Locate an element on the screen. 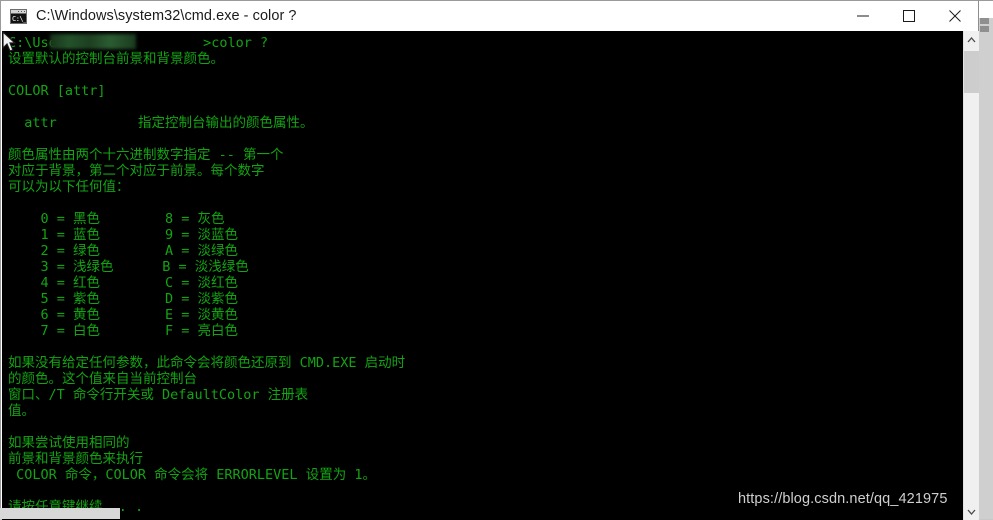 The width and height of the screenshot is (993, 520). console-line: 0 = 黑色 8 = 灰色 is located at coordinates (116, 219).